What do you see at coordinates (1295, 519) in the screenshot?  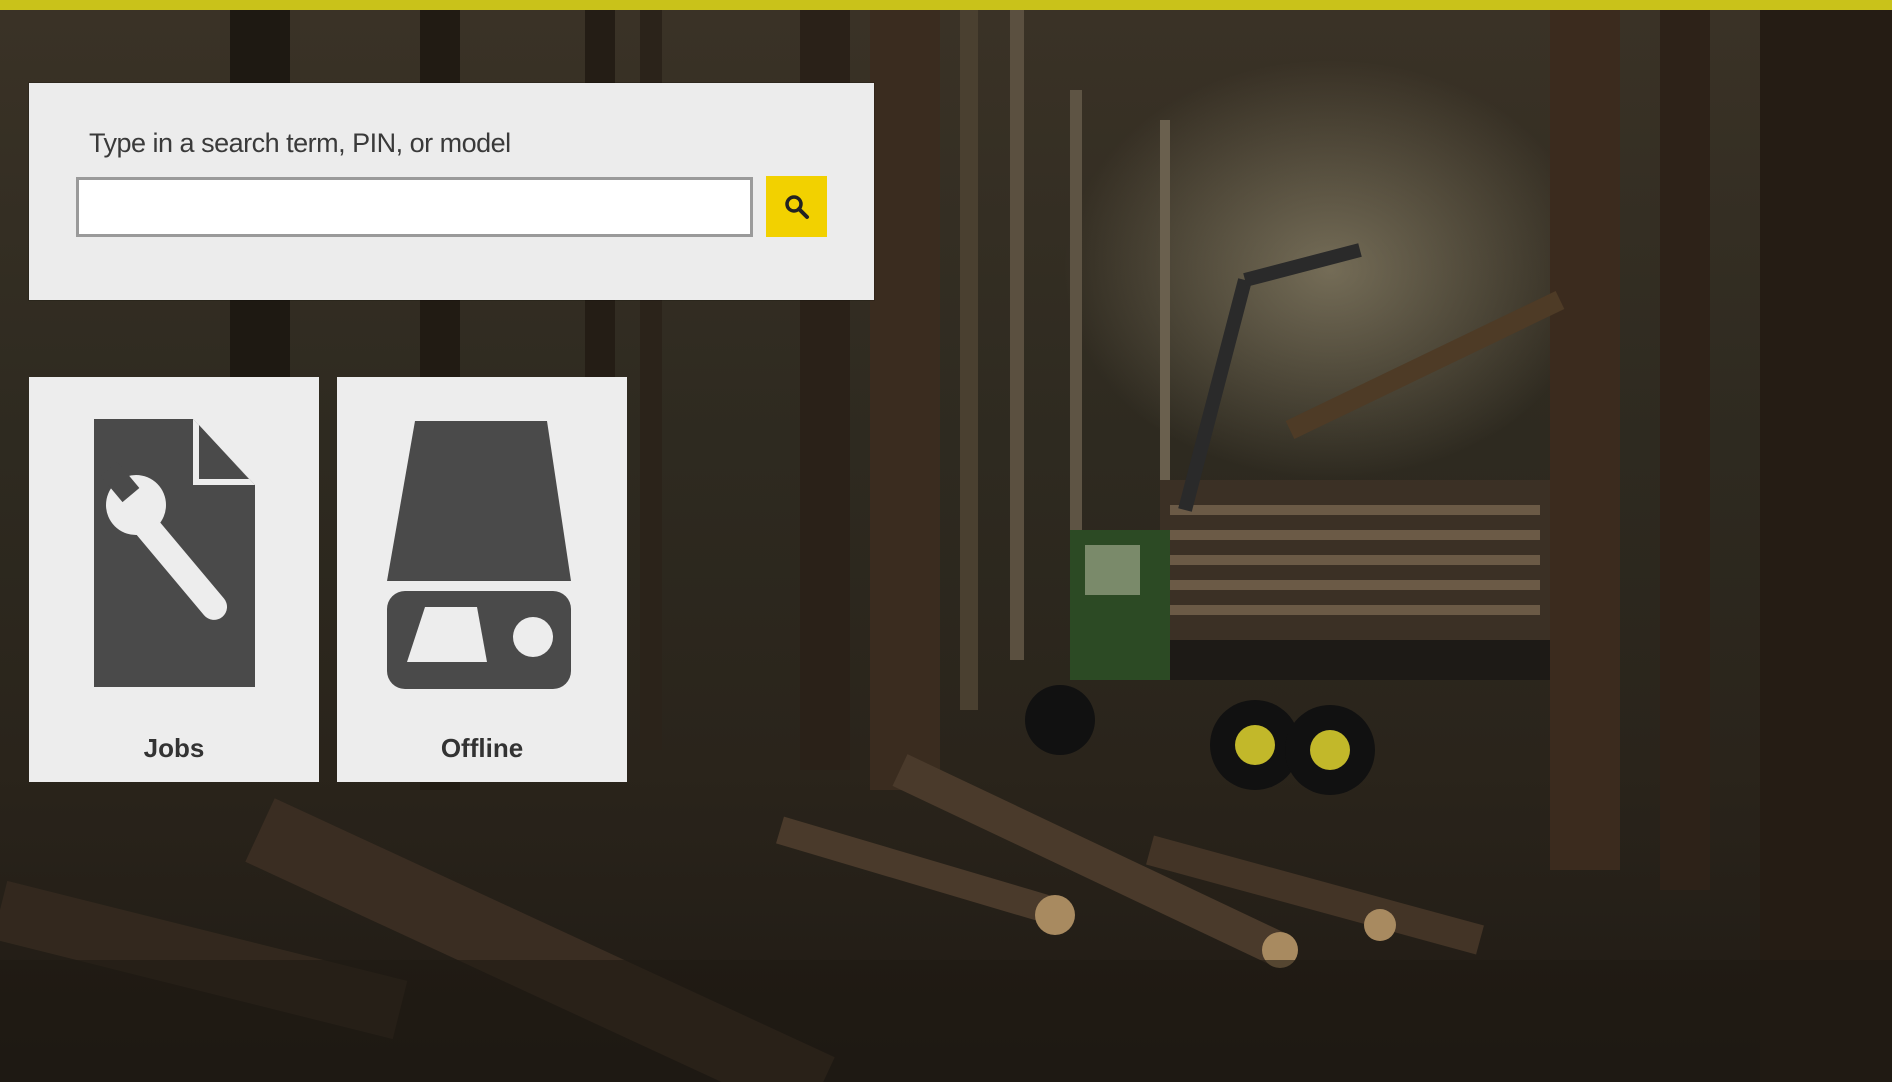 I see `forwarder-machine` at bounding box center [1295, 519].